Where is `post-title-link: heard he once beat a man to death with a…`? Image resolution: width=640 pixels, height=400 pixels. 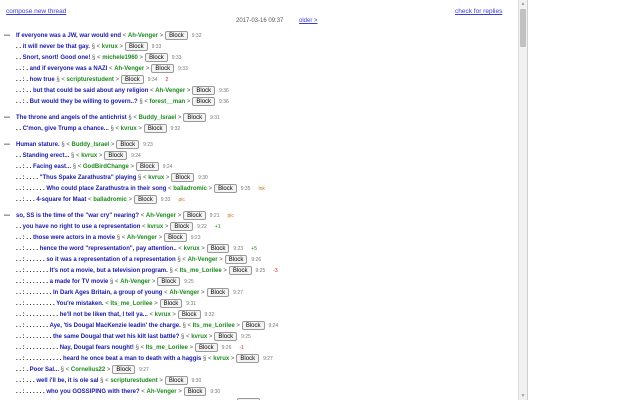 post-title-link: heard he once beat a man to death with a… is located at coordinates (132, 359).